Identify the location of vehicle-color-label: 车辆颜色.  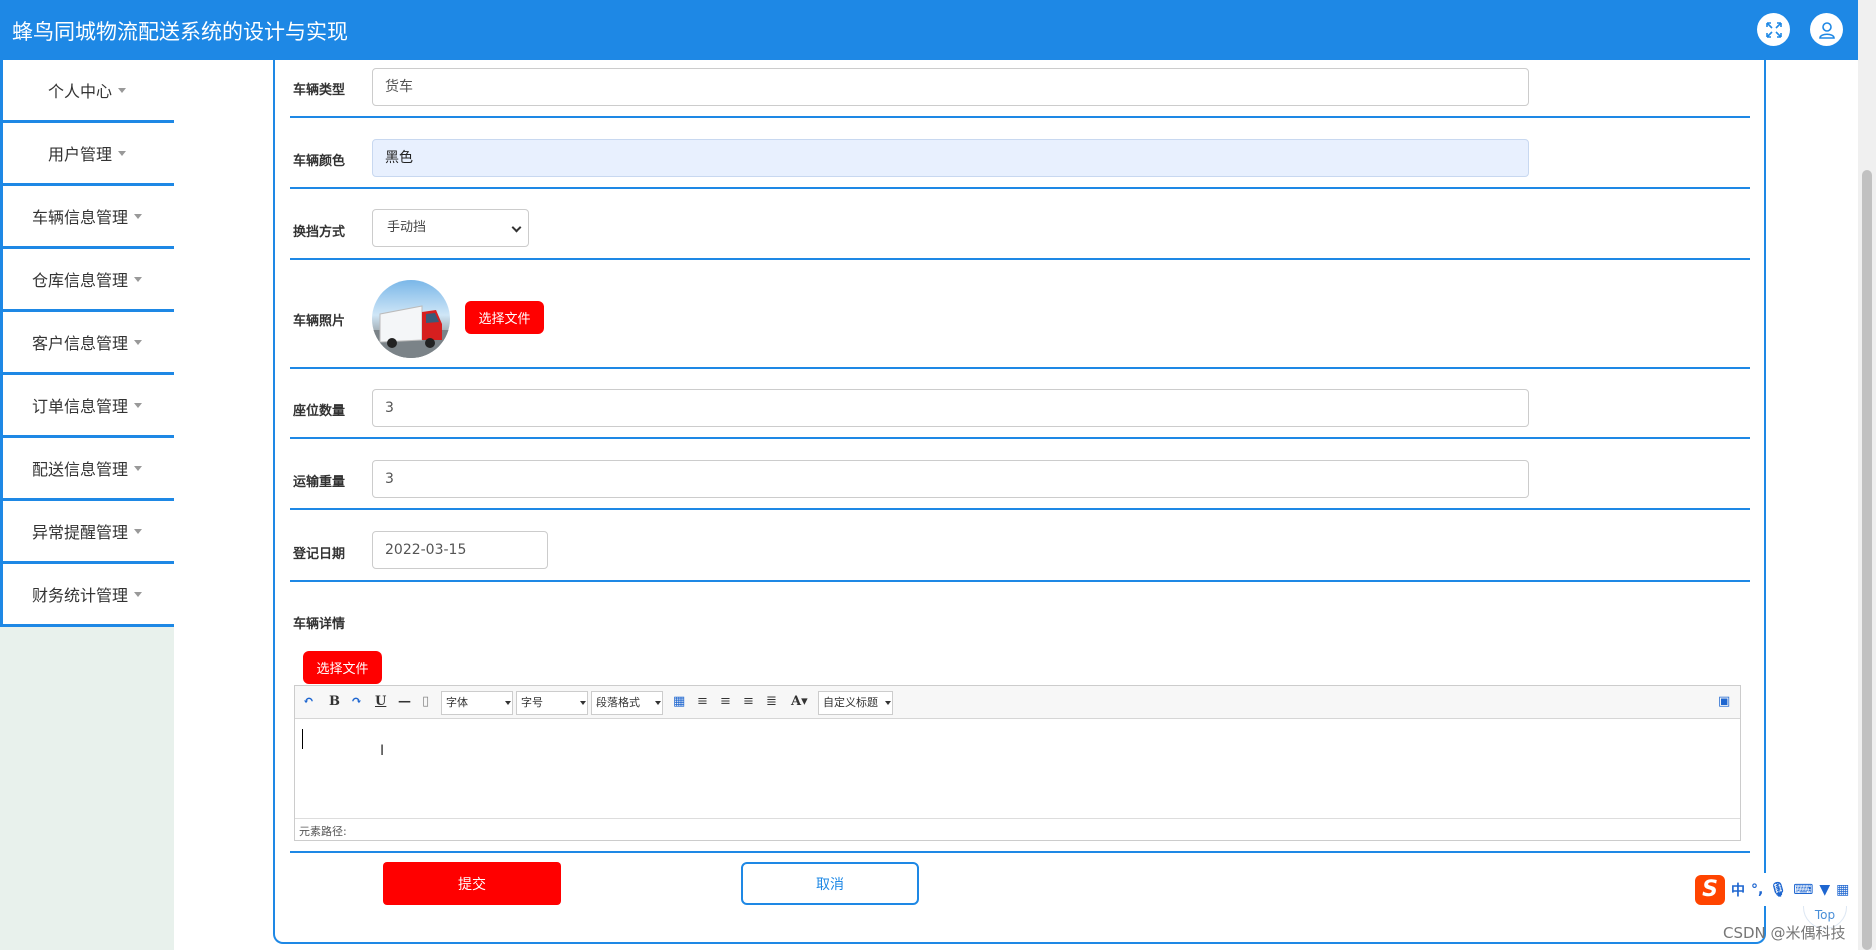
(319, 161).